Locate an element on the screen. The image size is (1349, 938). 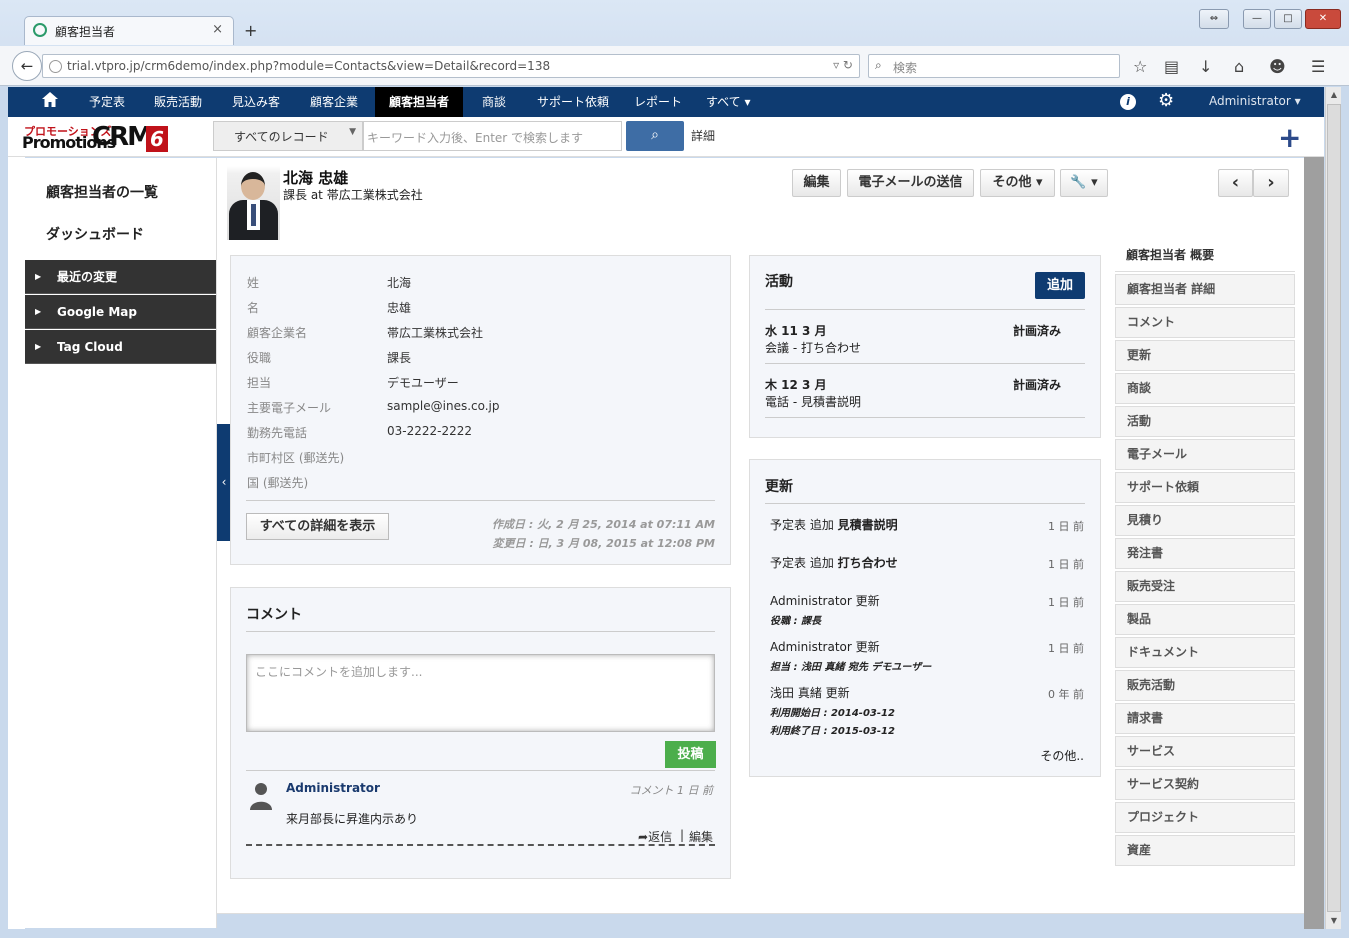
field-value: 忠雄 is located at coordinates (399, 307).